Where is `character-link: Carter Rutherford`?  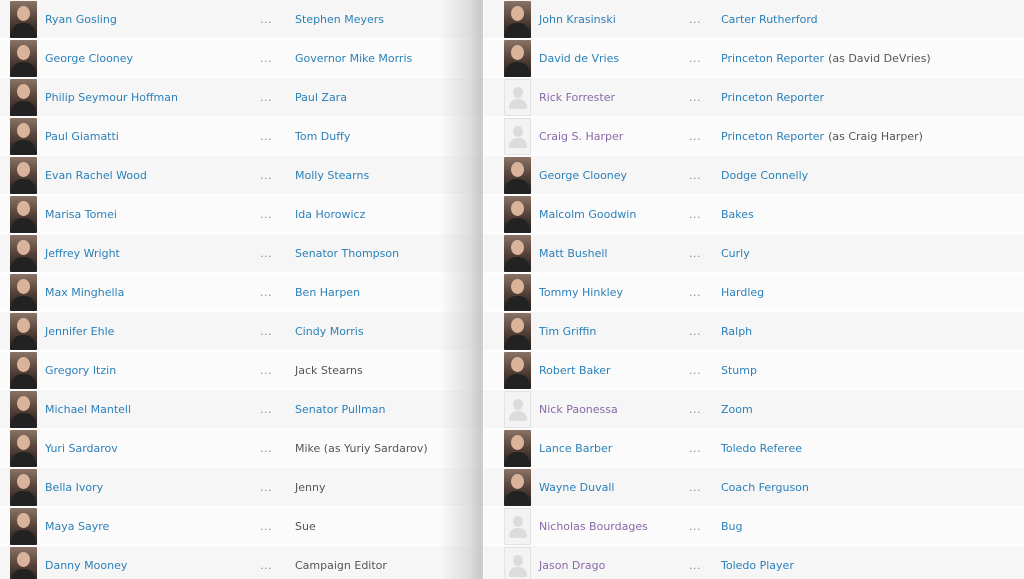
character-link: Carter Rutherford is located at coordinates (769, 19).